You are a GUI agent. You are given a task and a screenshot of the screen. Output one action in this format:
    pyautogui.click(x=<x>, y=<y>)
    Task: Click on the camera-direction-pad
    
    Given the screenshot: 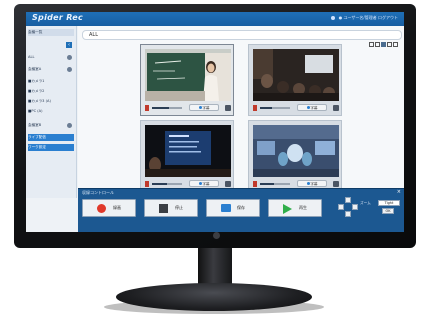 What is the action you would take?
    pyautogui.click(x=348, y=208)
    